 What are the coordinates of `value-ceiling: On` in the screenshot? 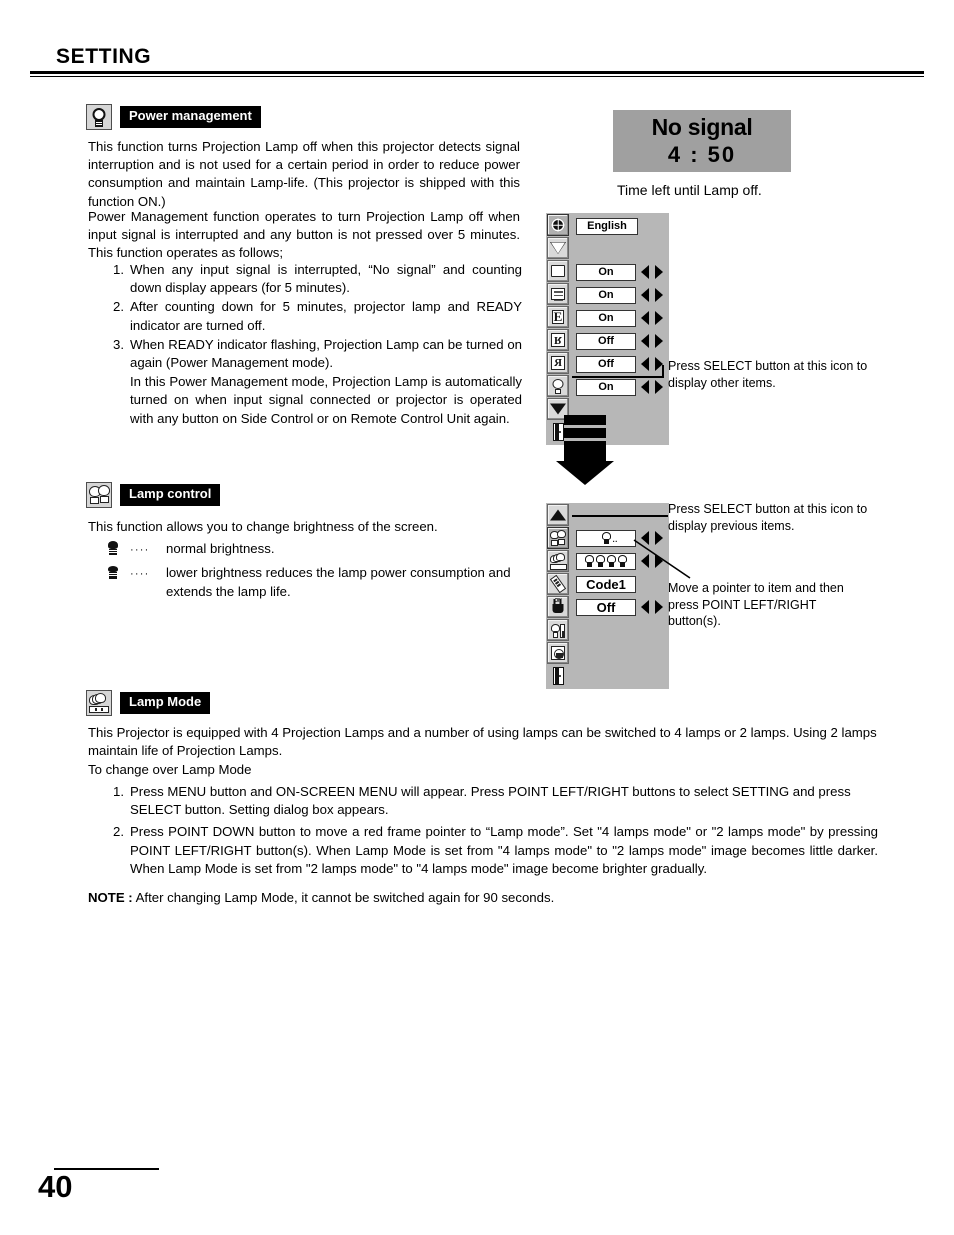 It's located at (606, 318).